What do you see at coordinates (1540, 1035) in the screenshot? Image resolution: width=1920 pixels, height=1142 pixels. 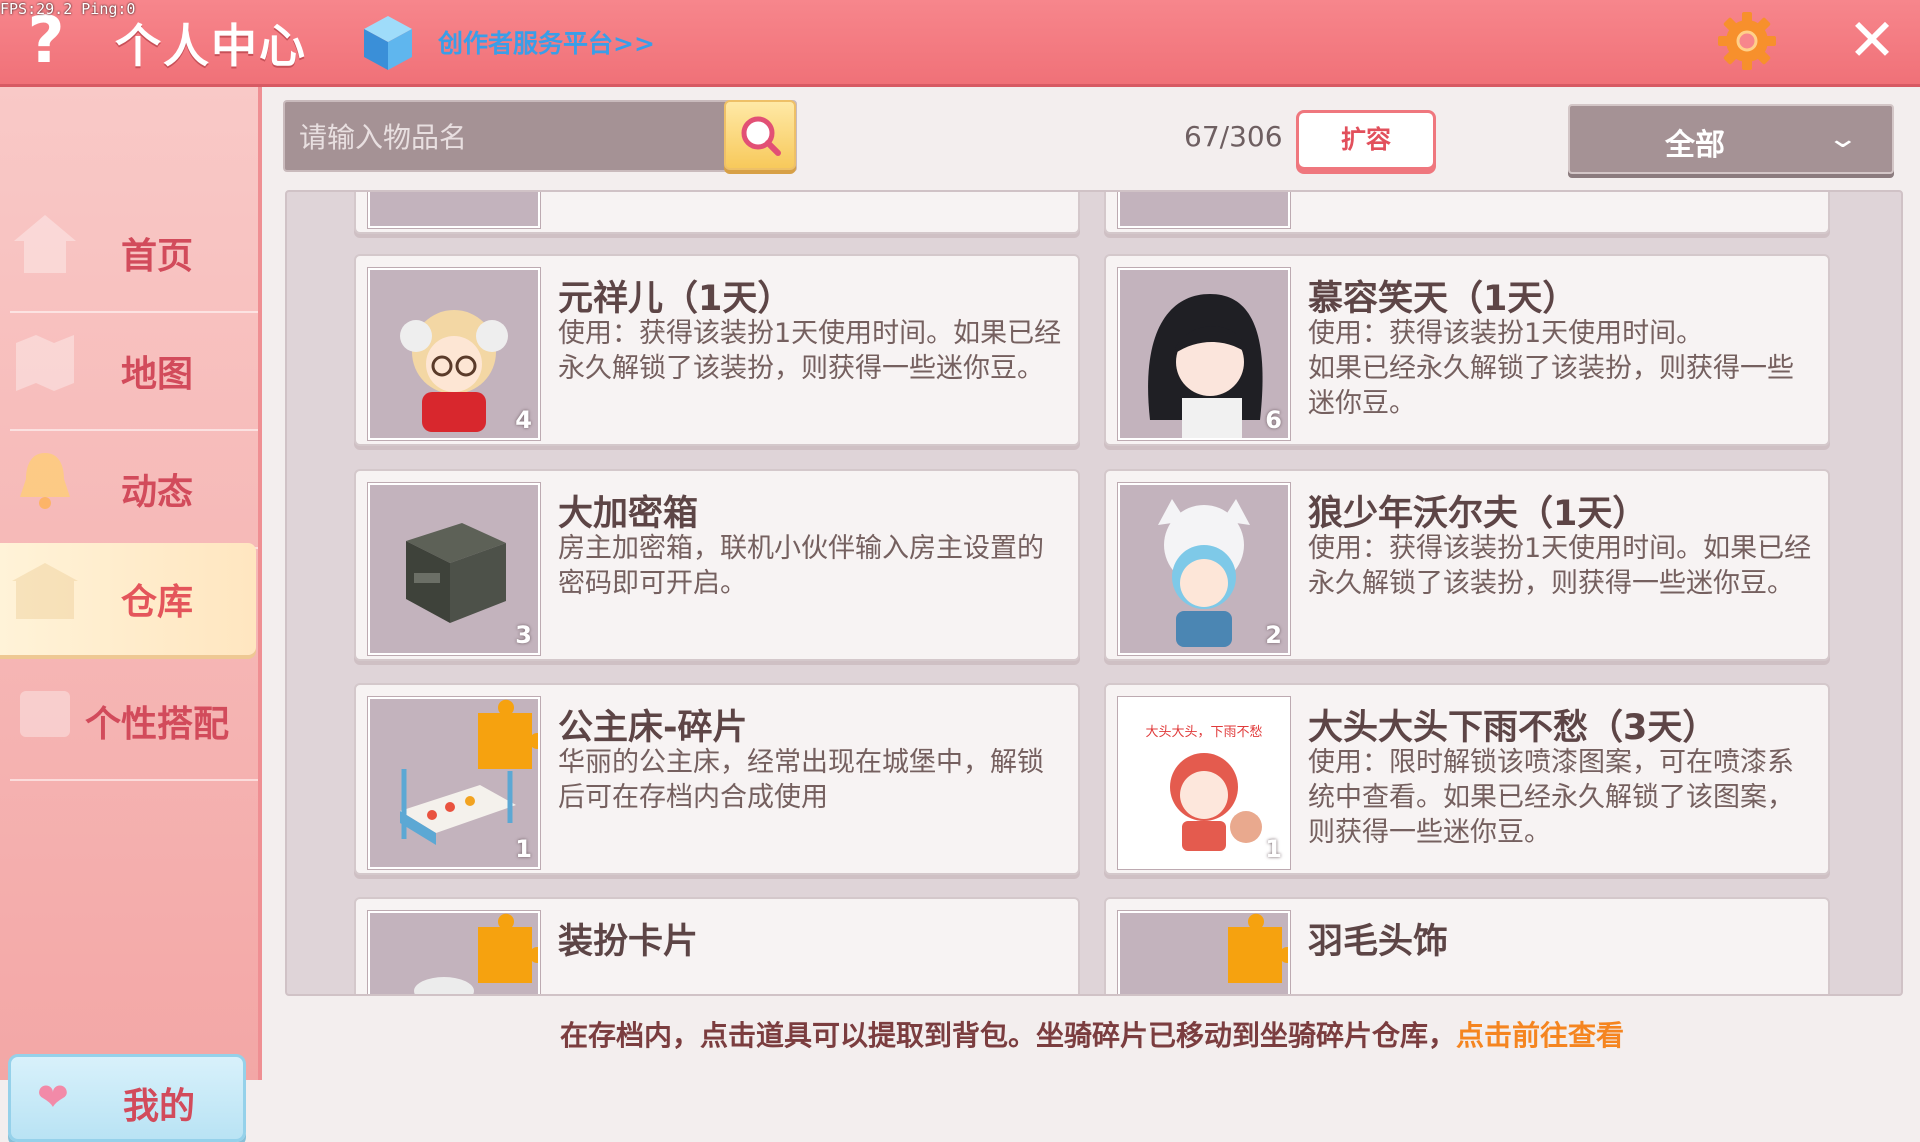 I see `view-mount-fragments-link: 点击前往查看` at bounding box center [1540, 1035].